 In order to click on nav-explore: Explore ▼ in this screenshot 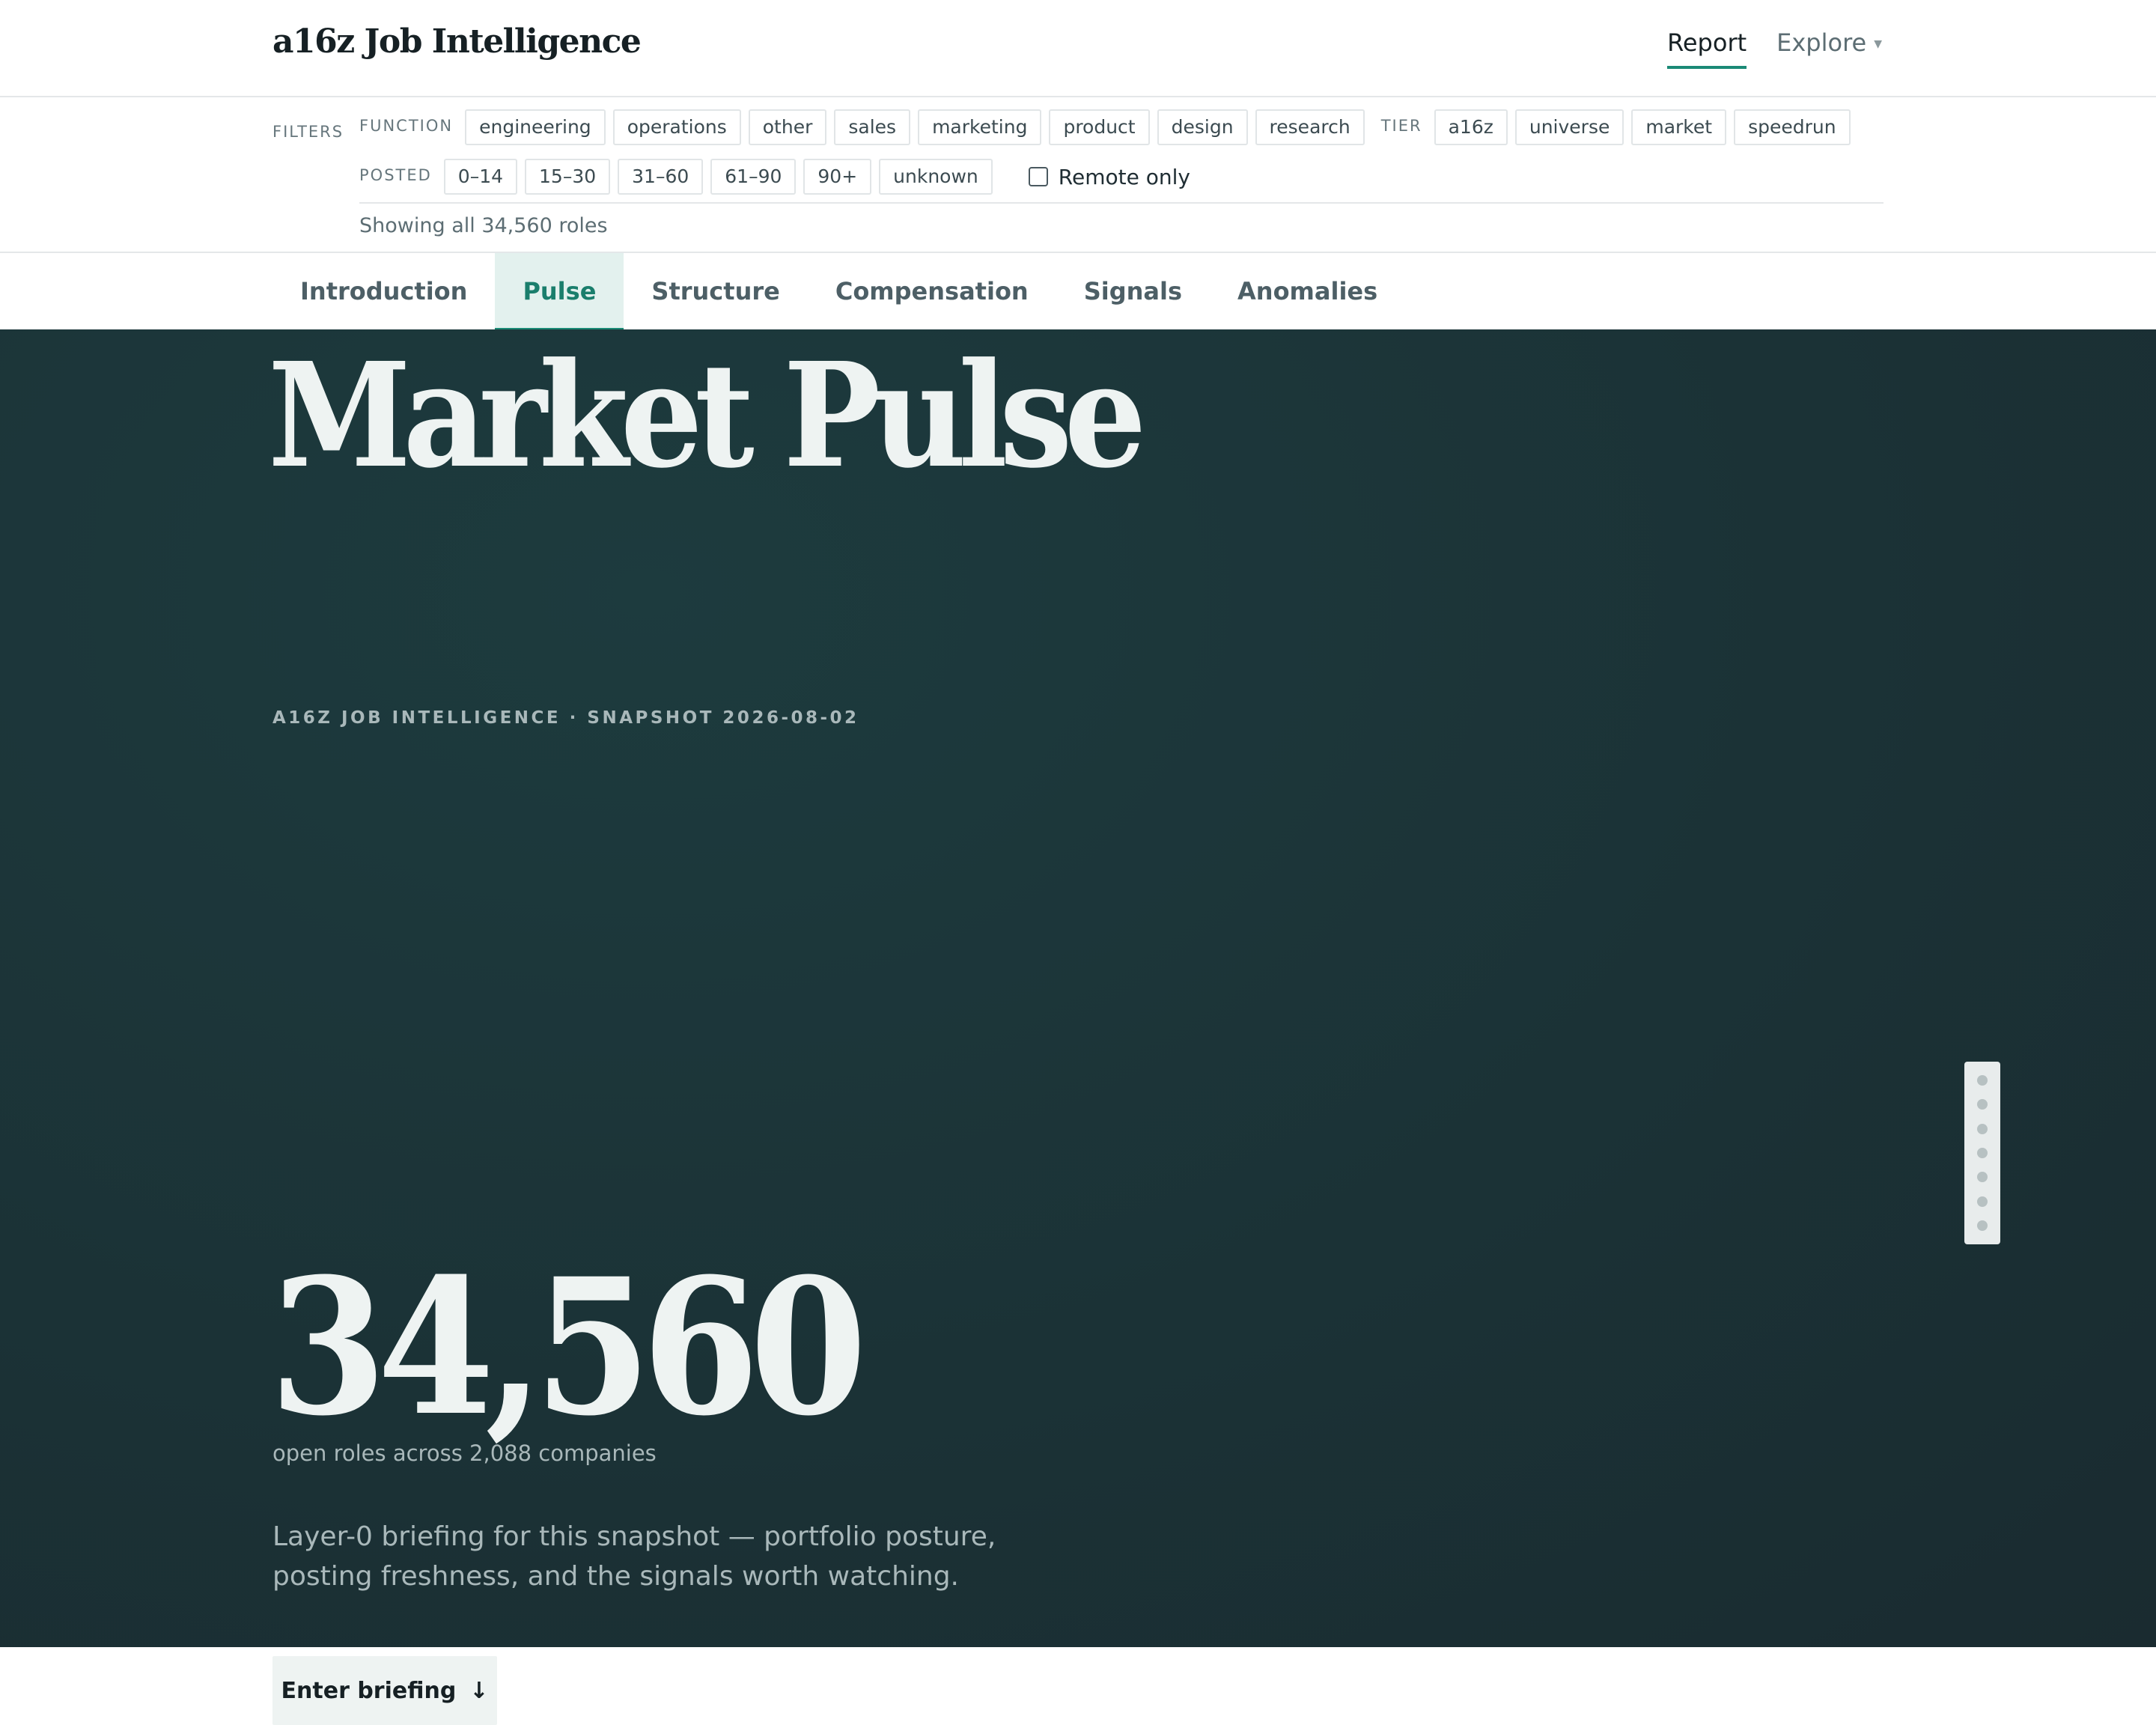, I will do `click(1829, 47)`.